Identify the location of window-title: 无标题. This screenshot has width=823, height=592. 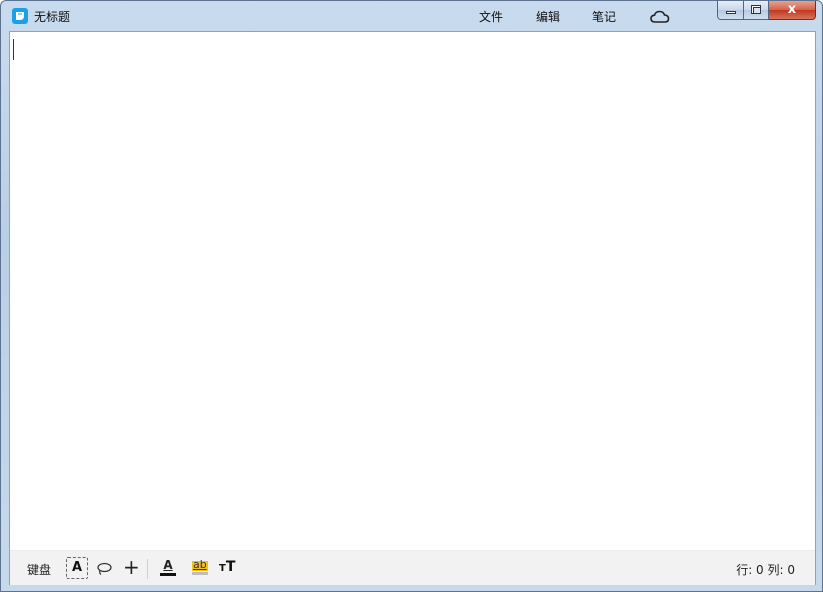
(52, 17).